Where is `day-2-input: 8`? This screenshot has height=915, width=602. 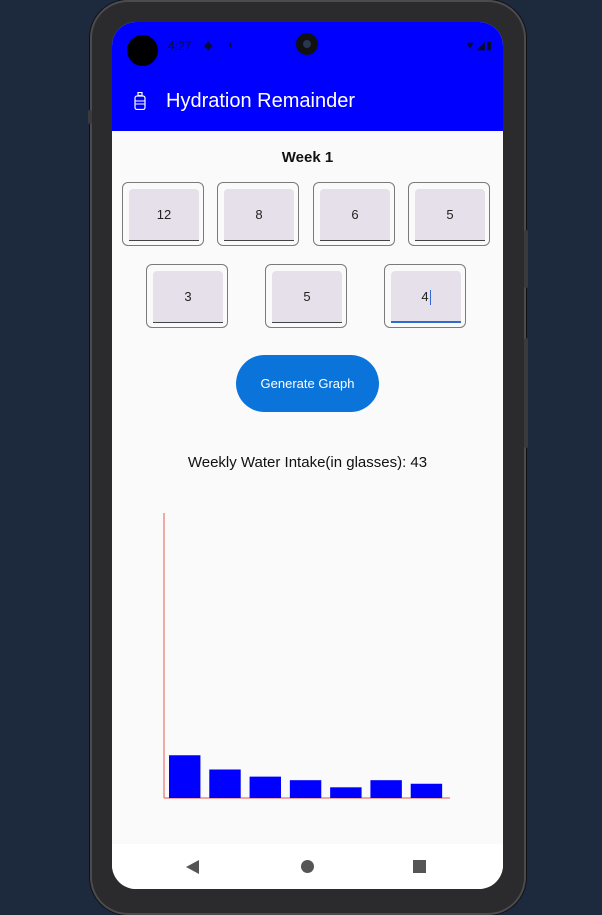 day-2-input: 8 is located at coordinates (259, 215).